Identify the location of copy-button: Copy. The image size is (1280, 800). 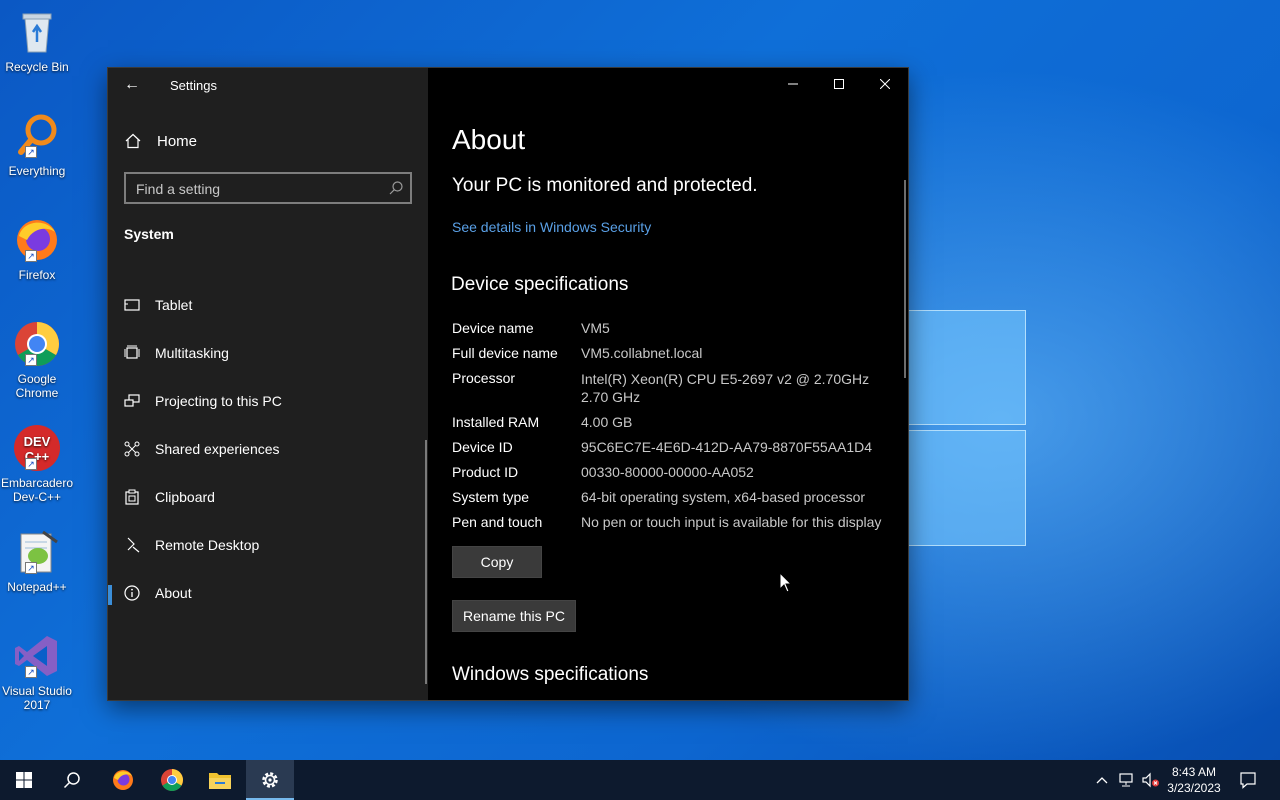
(497, 562).